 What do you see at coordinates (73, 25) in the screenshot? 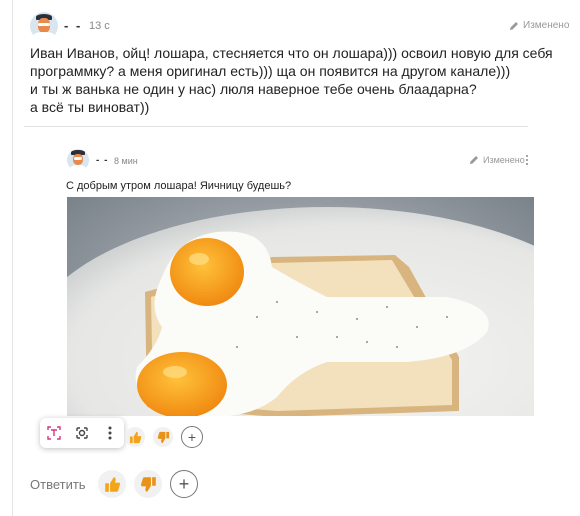
I see `comment-author: - -` at bounding box center [73, 25].